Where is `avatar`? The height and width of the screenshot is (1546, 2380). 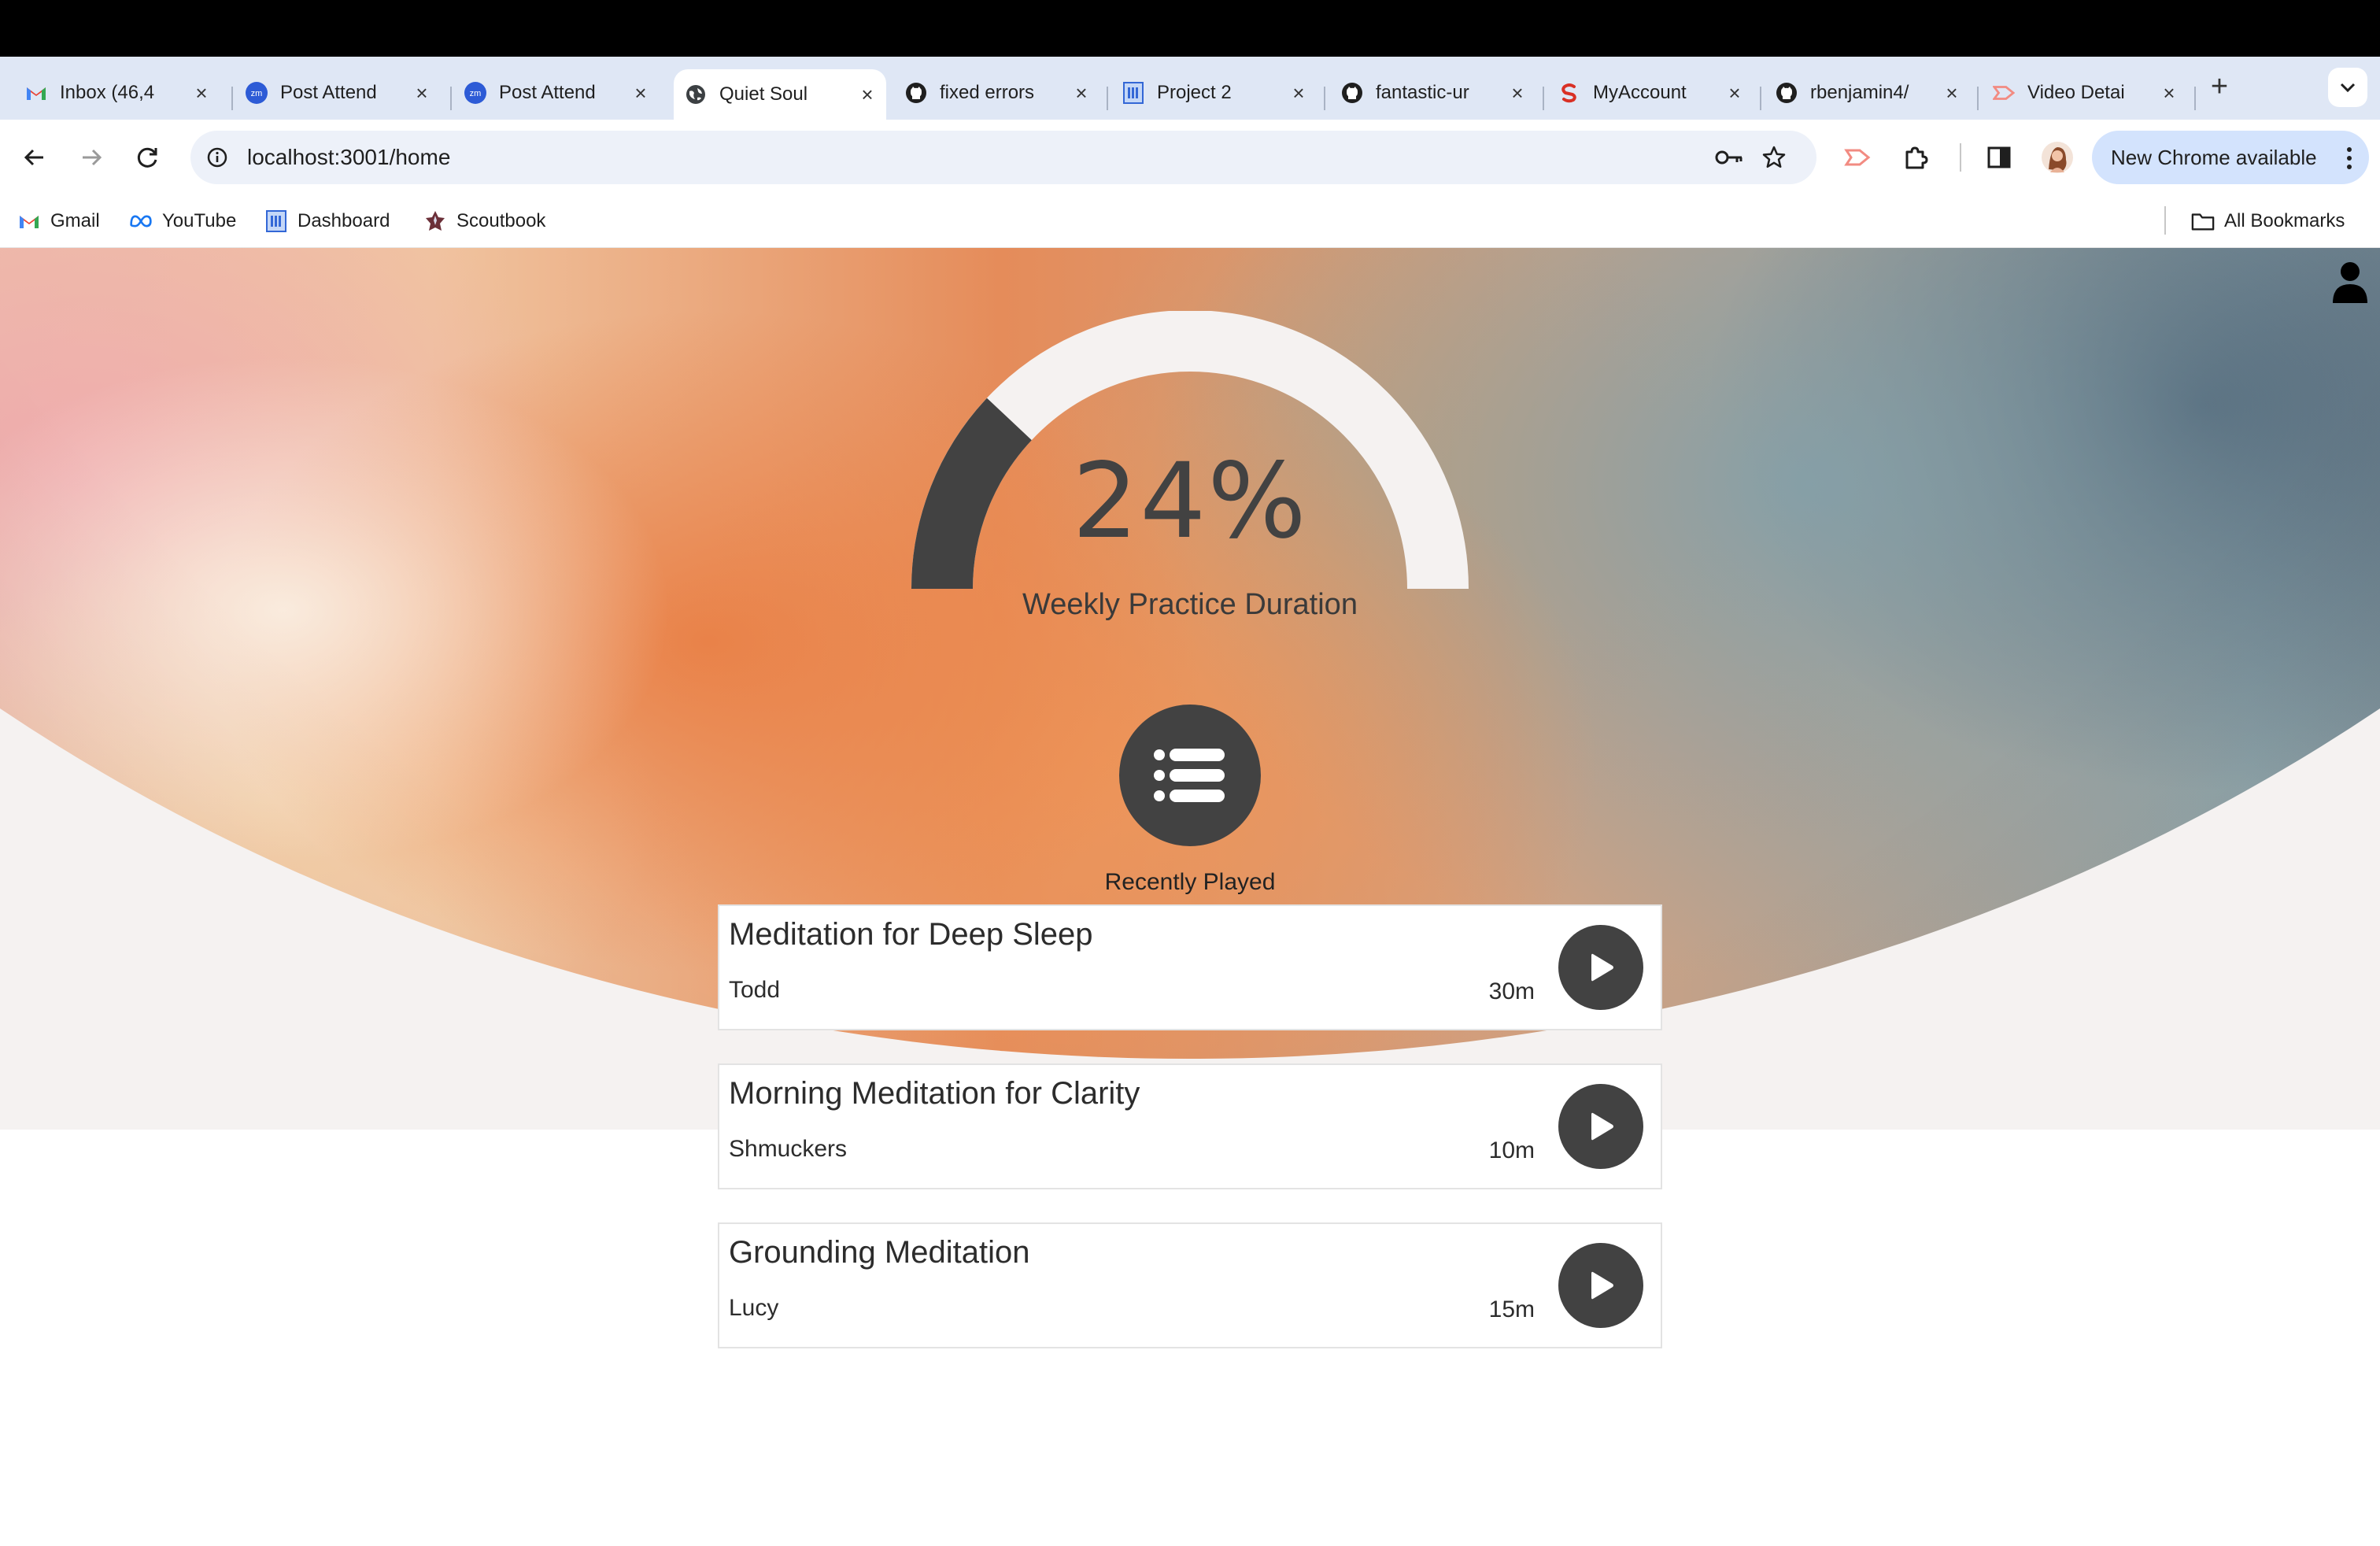 avatar is located at coordinates (2057, 157).